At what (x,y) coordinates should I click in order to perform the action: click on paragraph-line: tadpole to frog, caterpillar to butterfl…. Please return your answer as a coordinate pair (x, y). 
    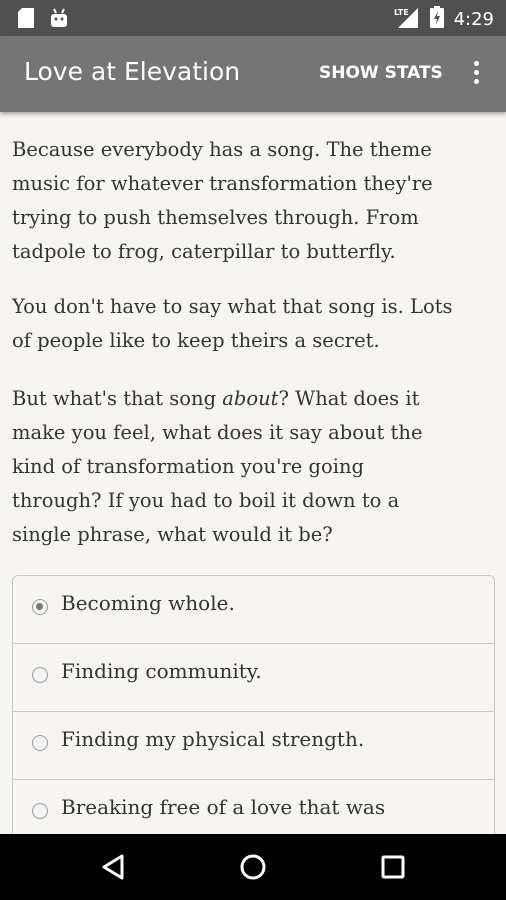
    Looking at the image, I should click on (204, 251).